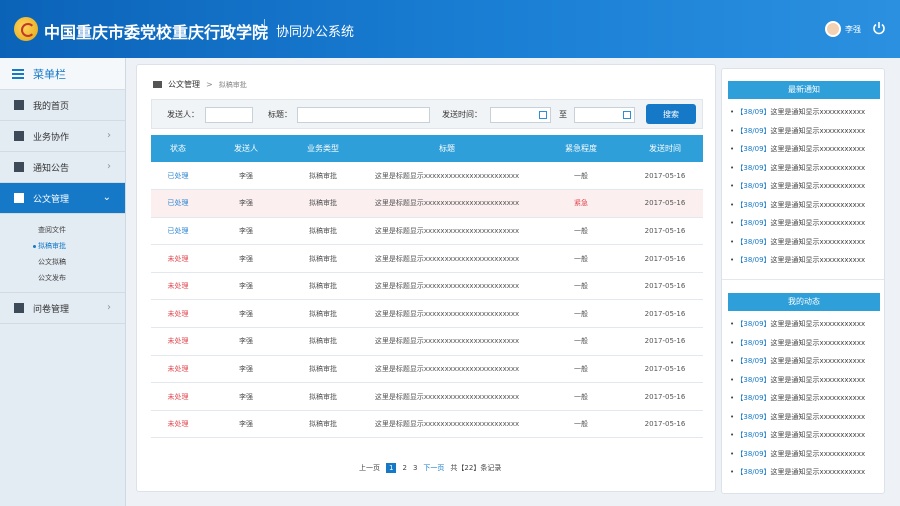 This screenshot has width=900, height=506. I want to click on page-3-button: 3, so click(415, 468).